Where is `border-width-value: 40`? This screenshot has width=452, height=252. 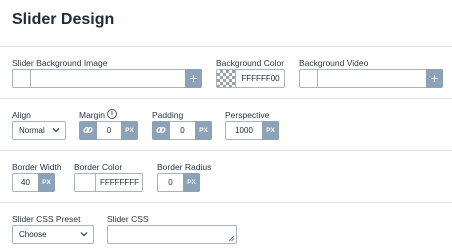
border-width-value: 40 is located at coordinates (25, 182).